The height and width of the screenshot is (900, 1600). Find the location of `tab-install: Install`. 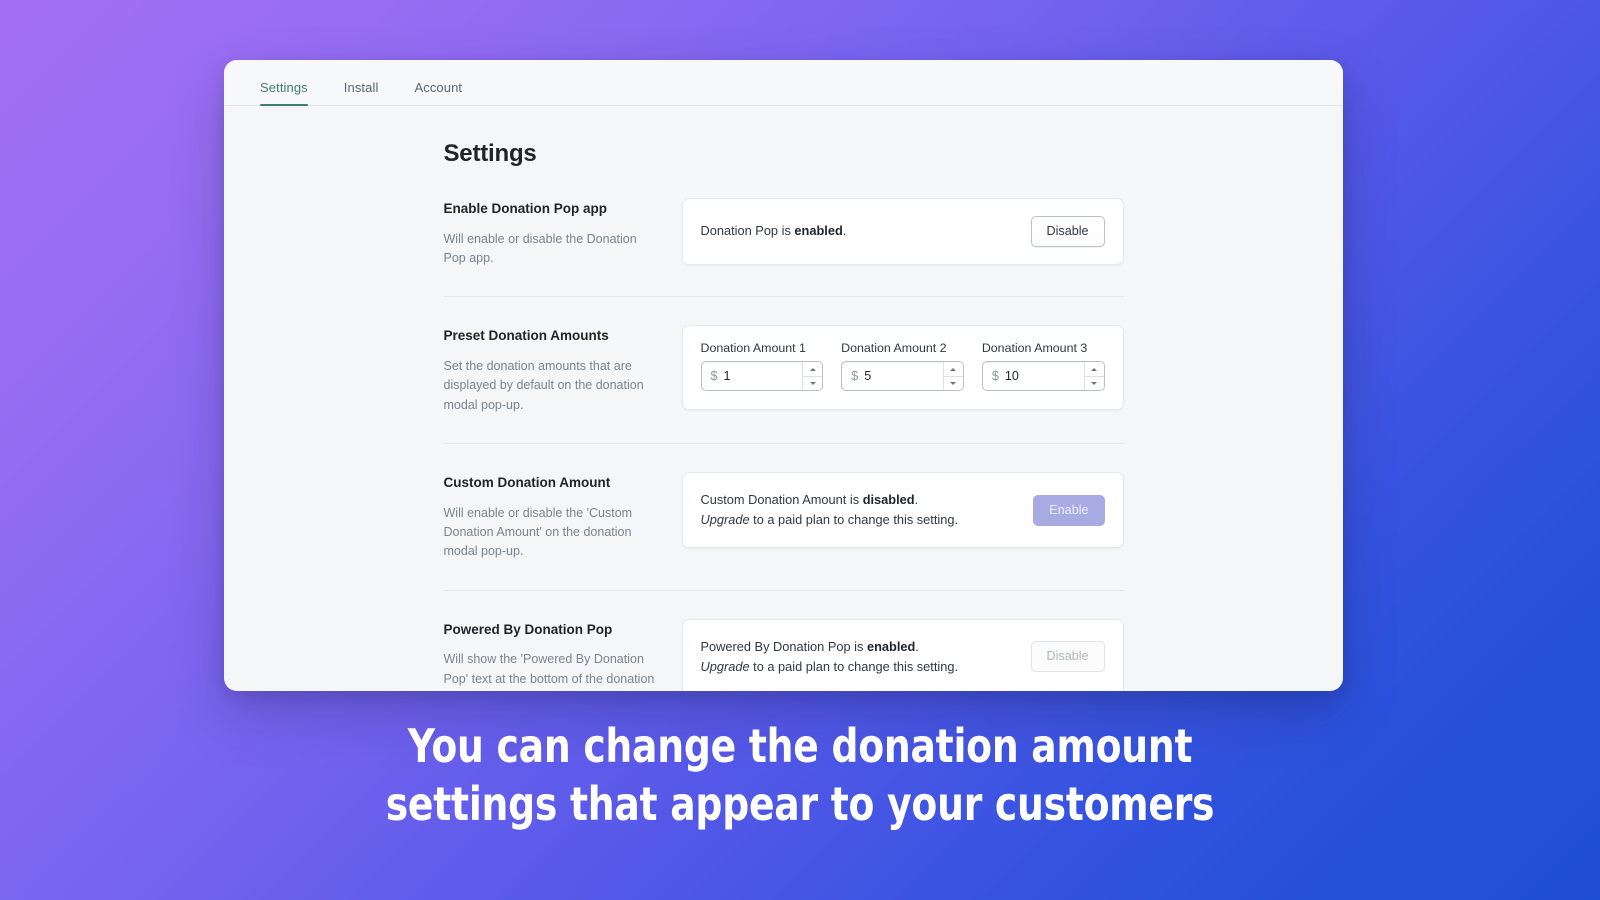

tab-install: Install is located at coordinates (361, 93).